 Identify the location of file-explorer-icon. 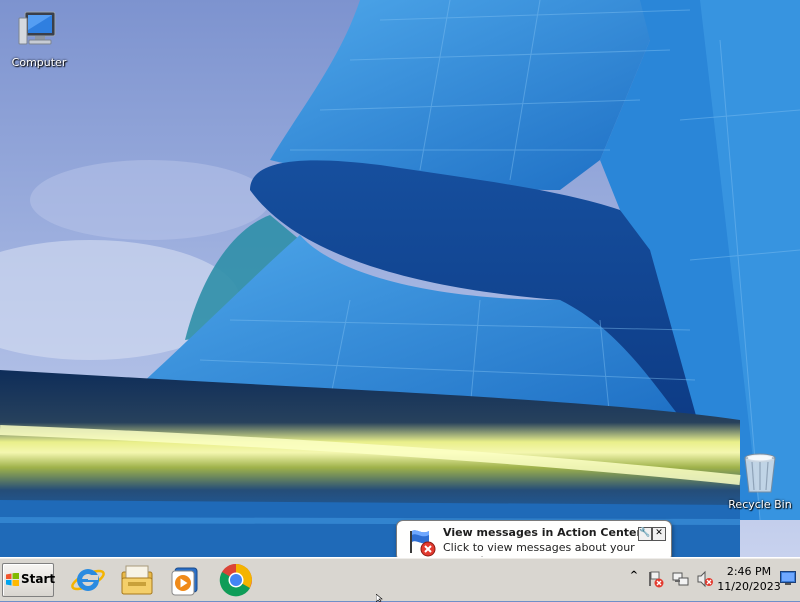
(137, 580).